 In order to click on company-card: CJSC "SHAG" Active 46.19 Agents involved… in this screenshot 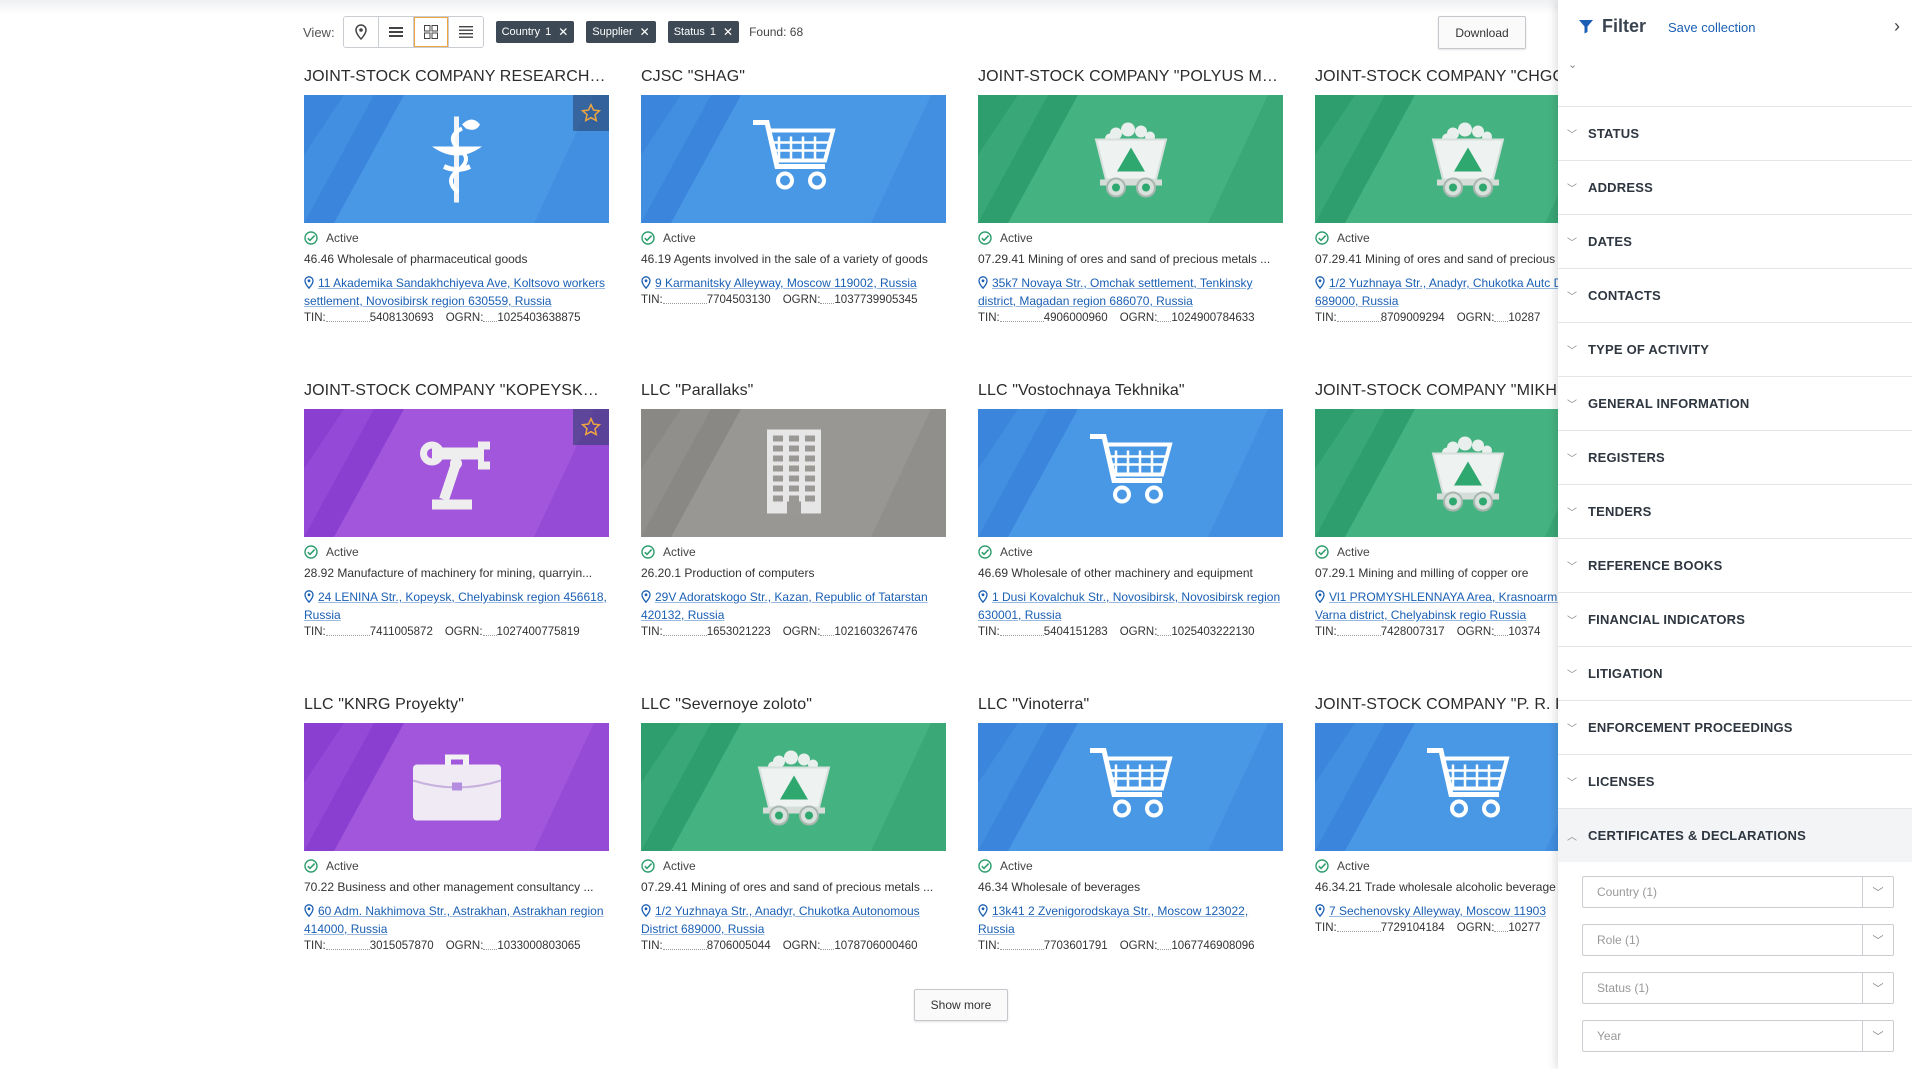, I will do `click(793, 187)`.